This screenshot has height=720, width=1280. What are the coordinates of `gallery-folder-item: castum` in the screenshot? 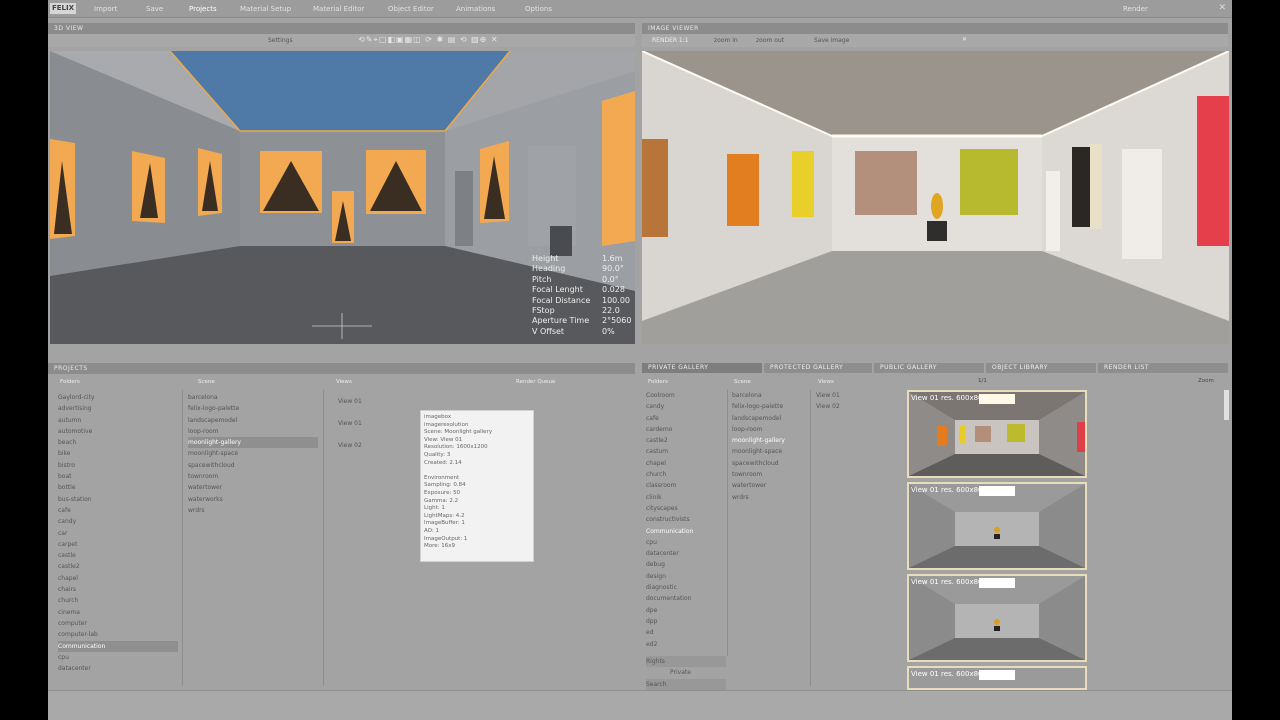 It's located at (686, 451).